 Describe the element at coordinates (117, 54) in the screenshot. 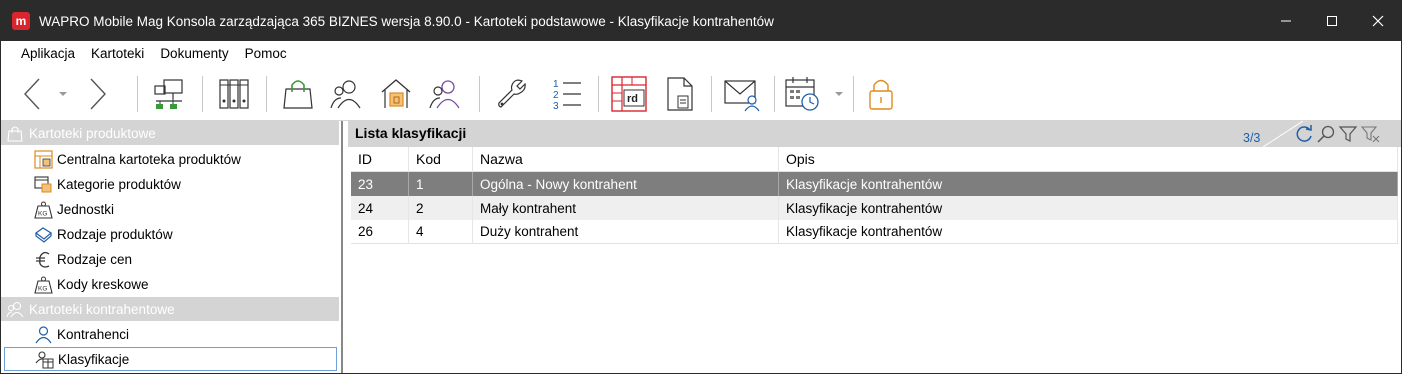

I see `menu-kartoteki: Kartoteki` at that location.